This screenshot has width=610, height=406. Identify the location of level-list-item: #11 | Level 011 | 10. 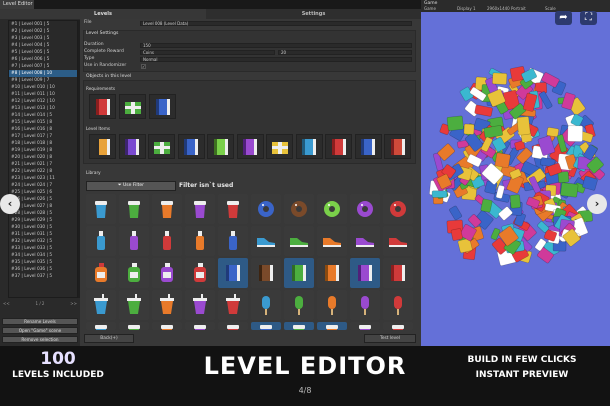
(43, 94).